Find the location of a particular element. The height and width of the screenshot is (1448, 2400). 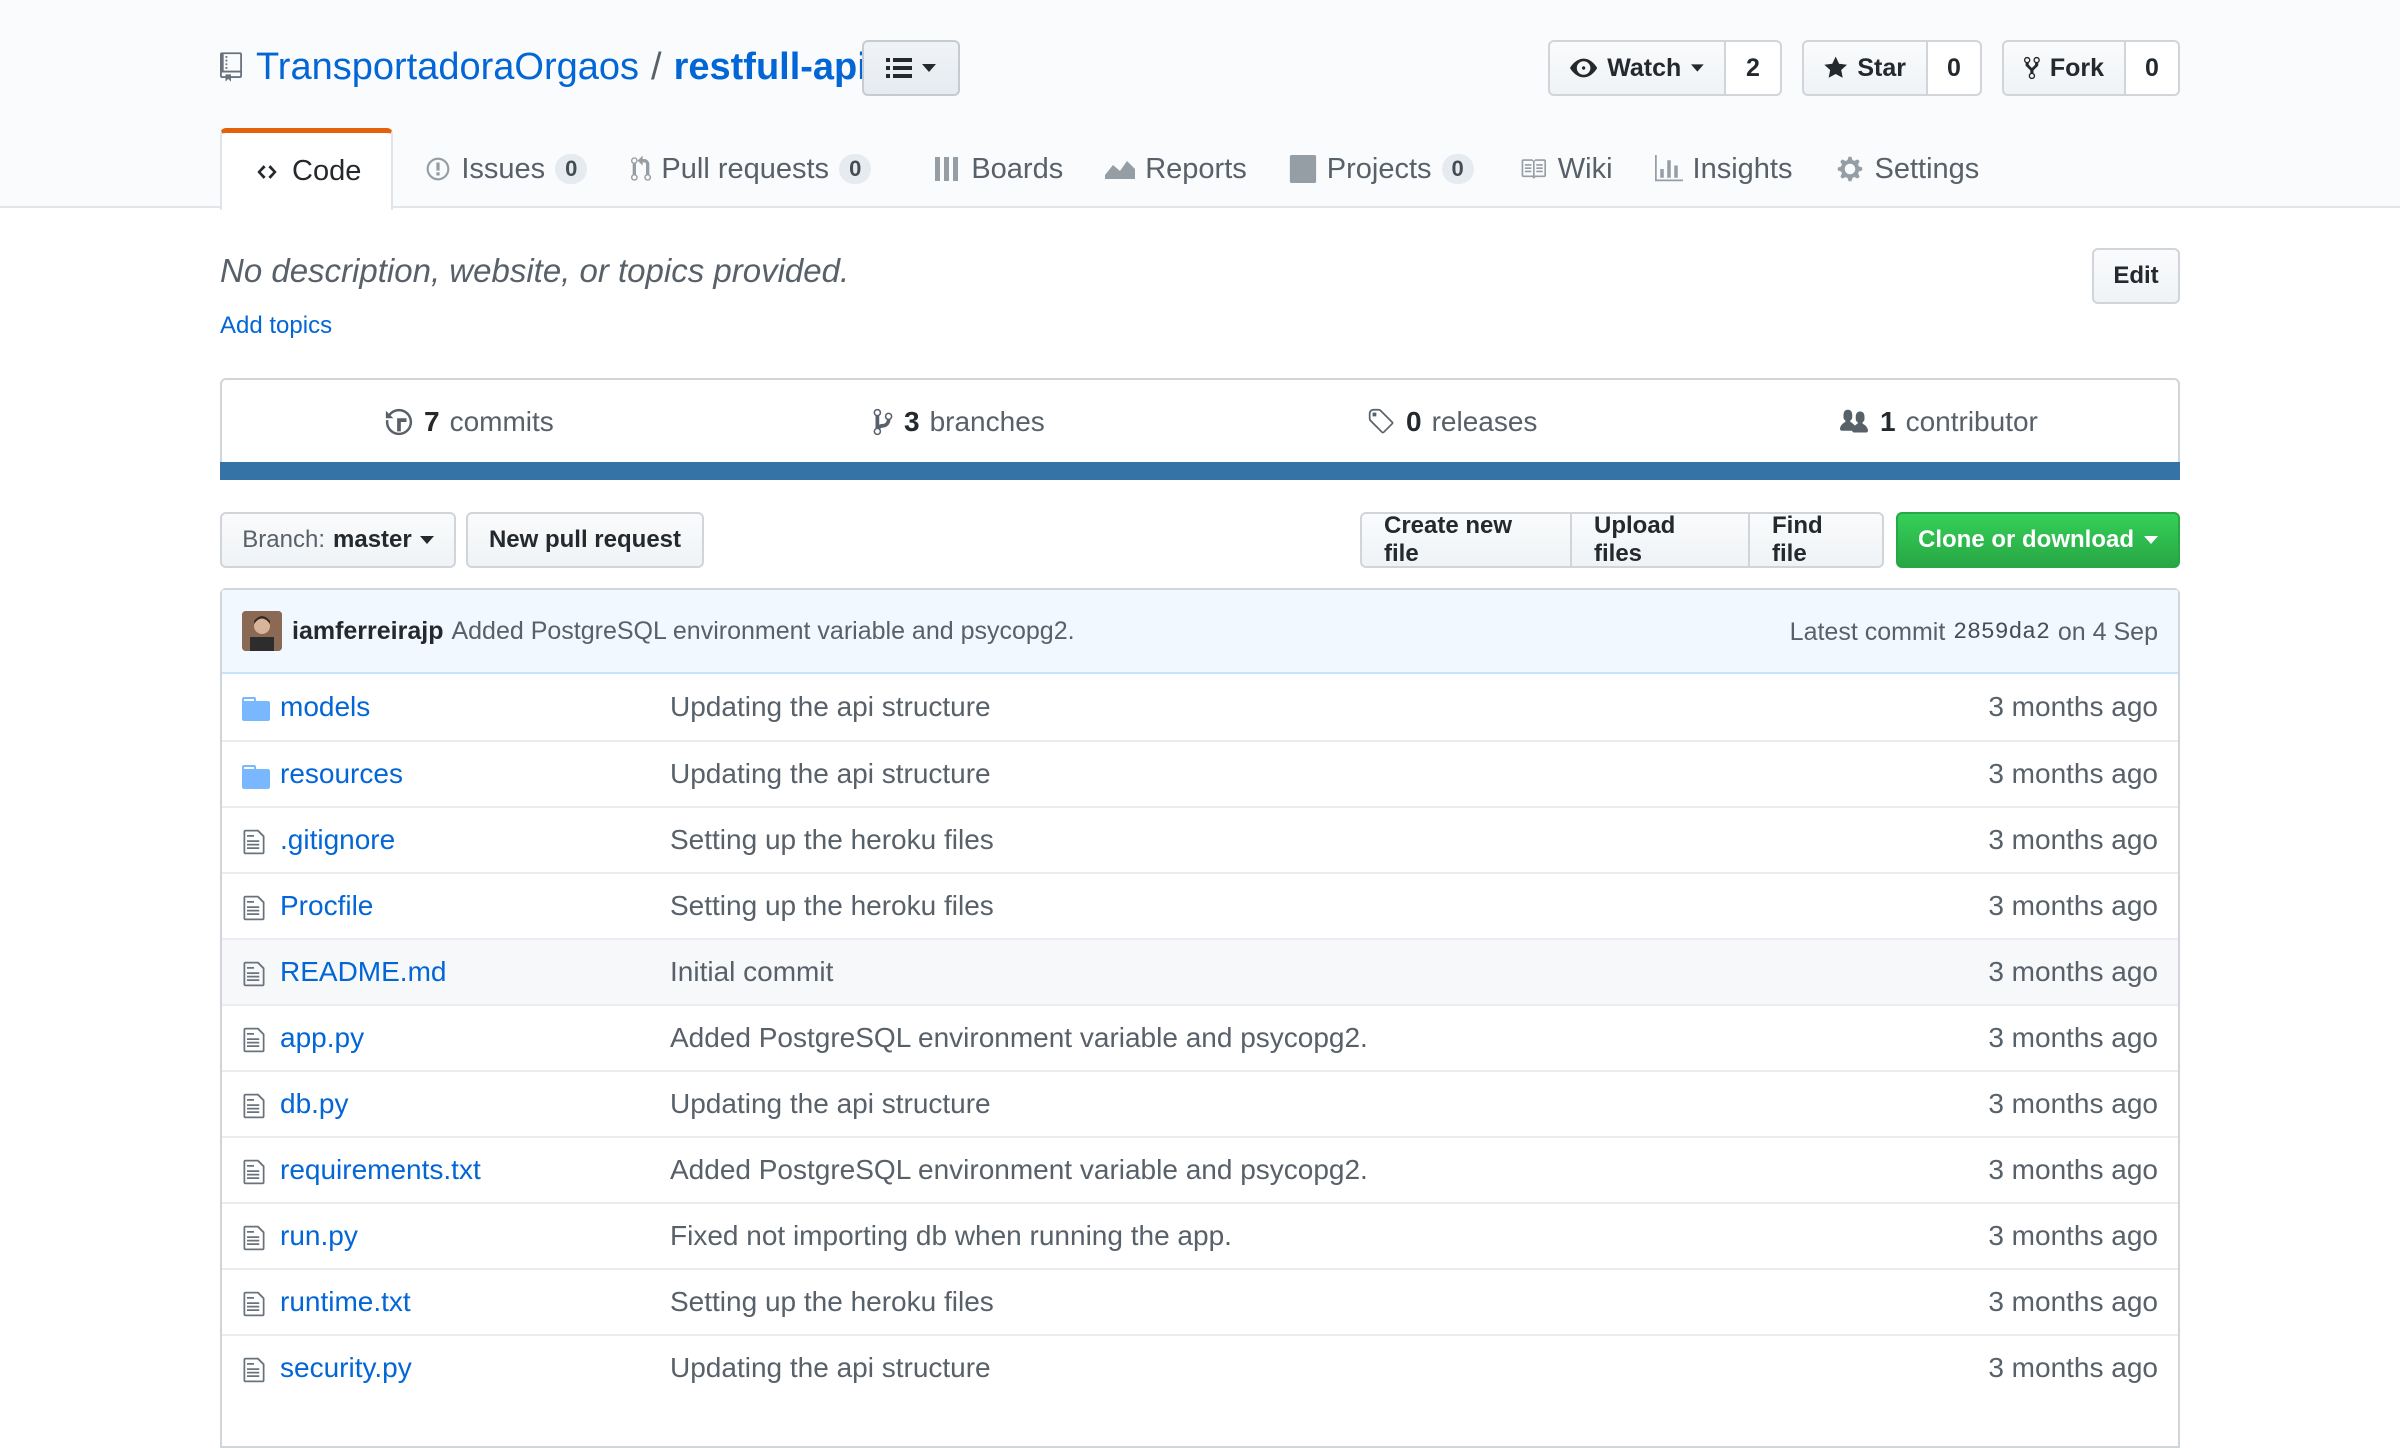

commit-date: on 4 Sep is located at coordinates (2107, 631).